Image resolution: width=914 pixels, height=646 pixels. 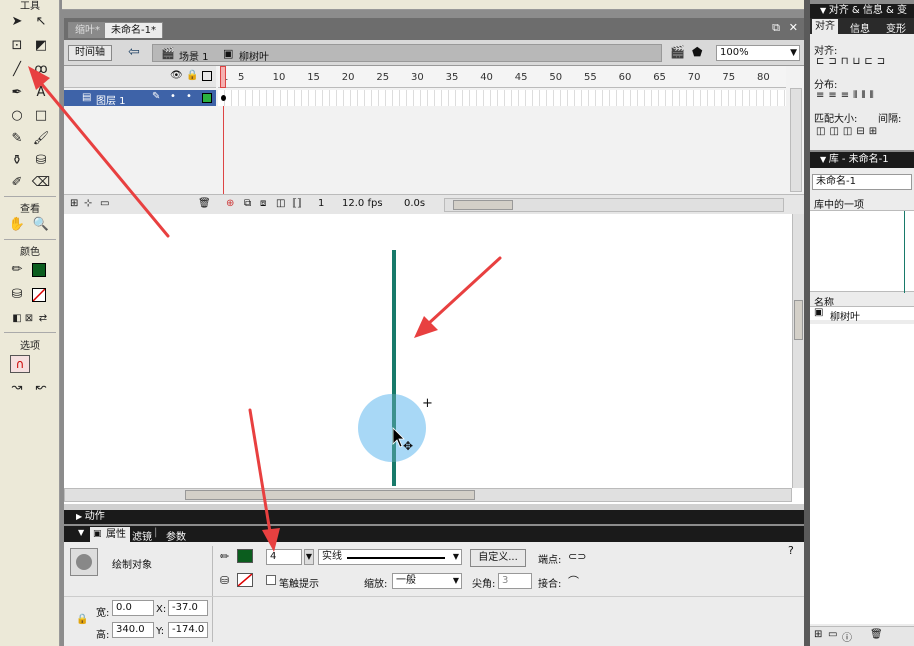 I want to click on symbol-breadcrumb: 柳树叶, so click(x=254, y=55).